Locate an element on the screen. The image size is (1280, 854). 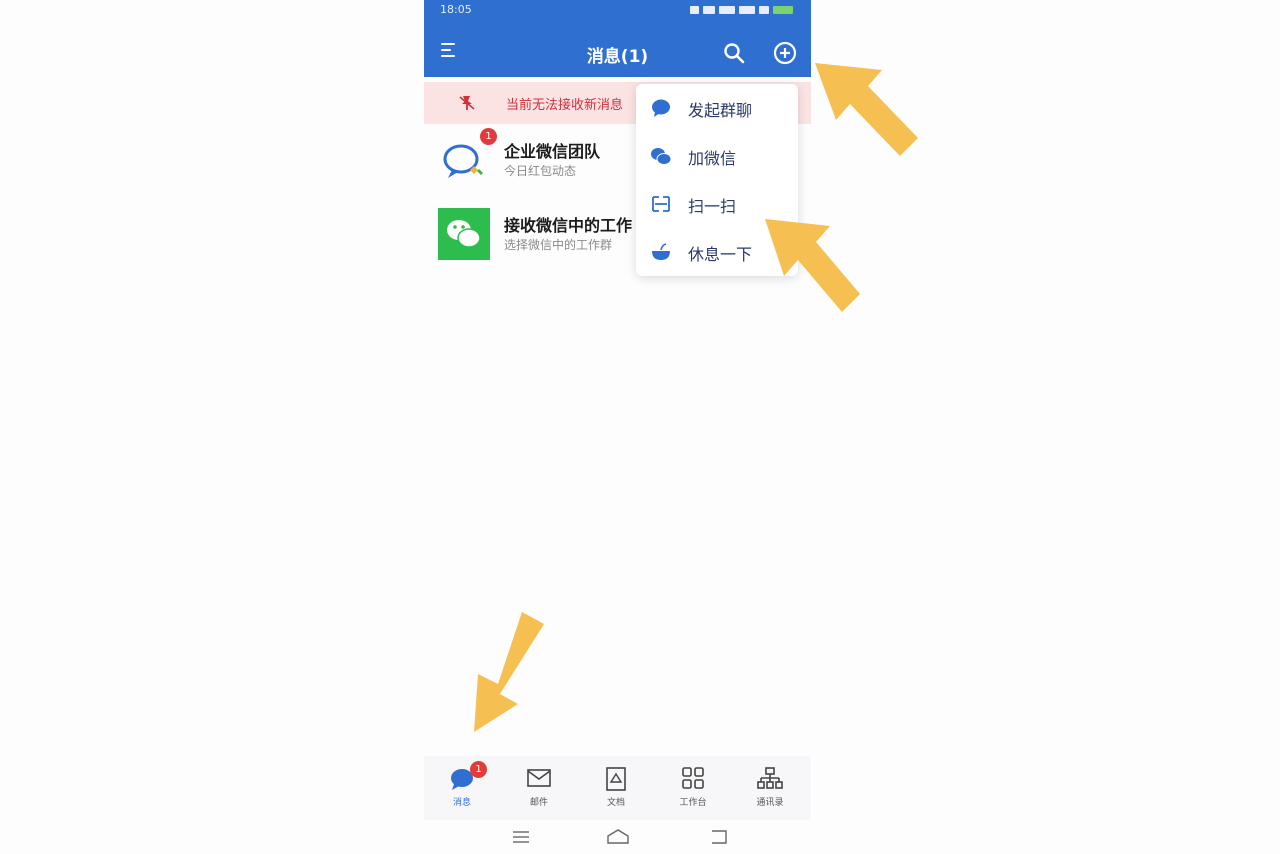
tab-label: 邮件 is located at coordinates (538, 803).